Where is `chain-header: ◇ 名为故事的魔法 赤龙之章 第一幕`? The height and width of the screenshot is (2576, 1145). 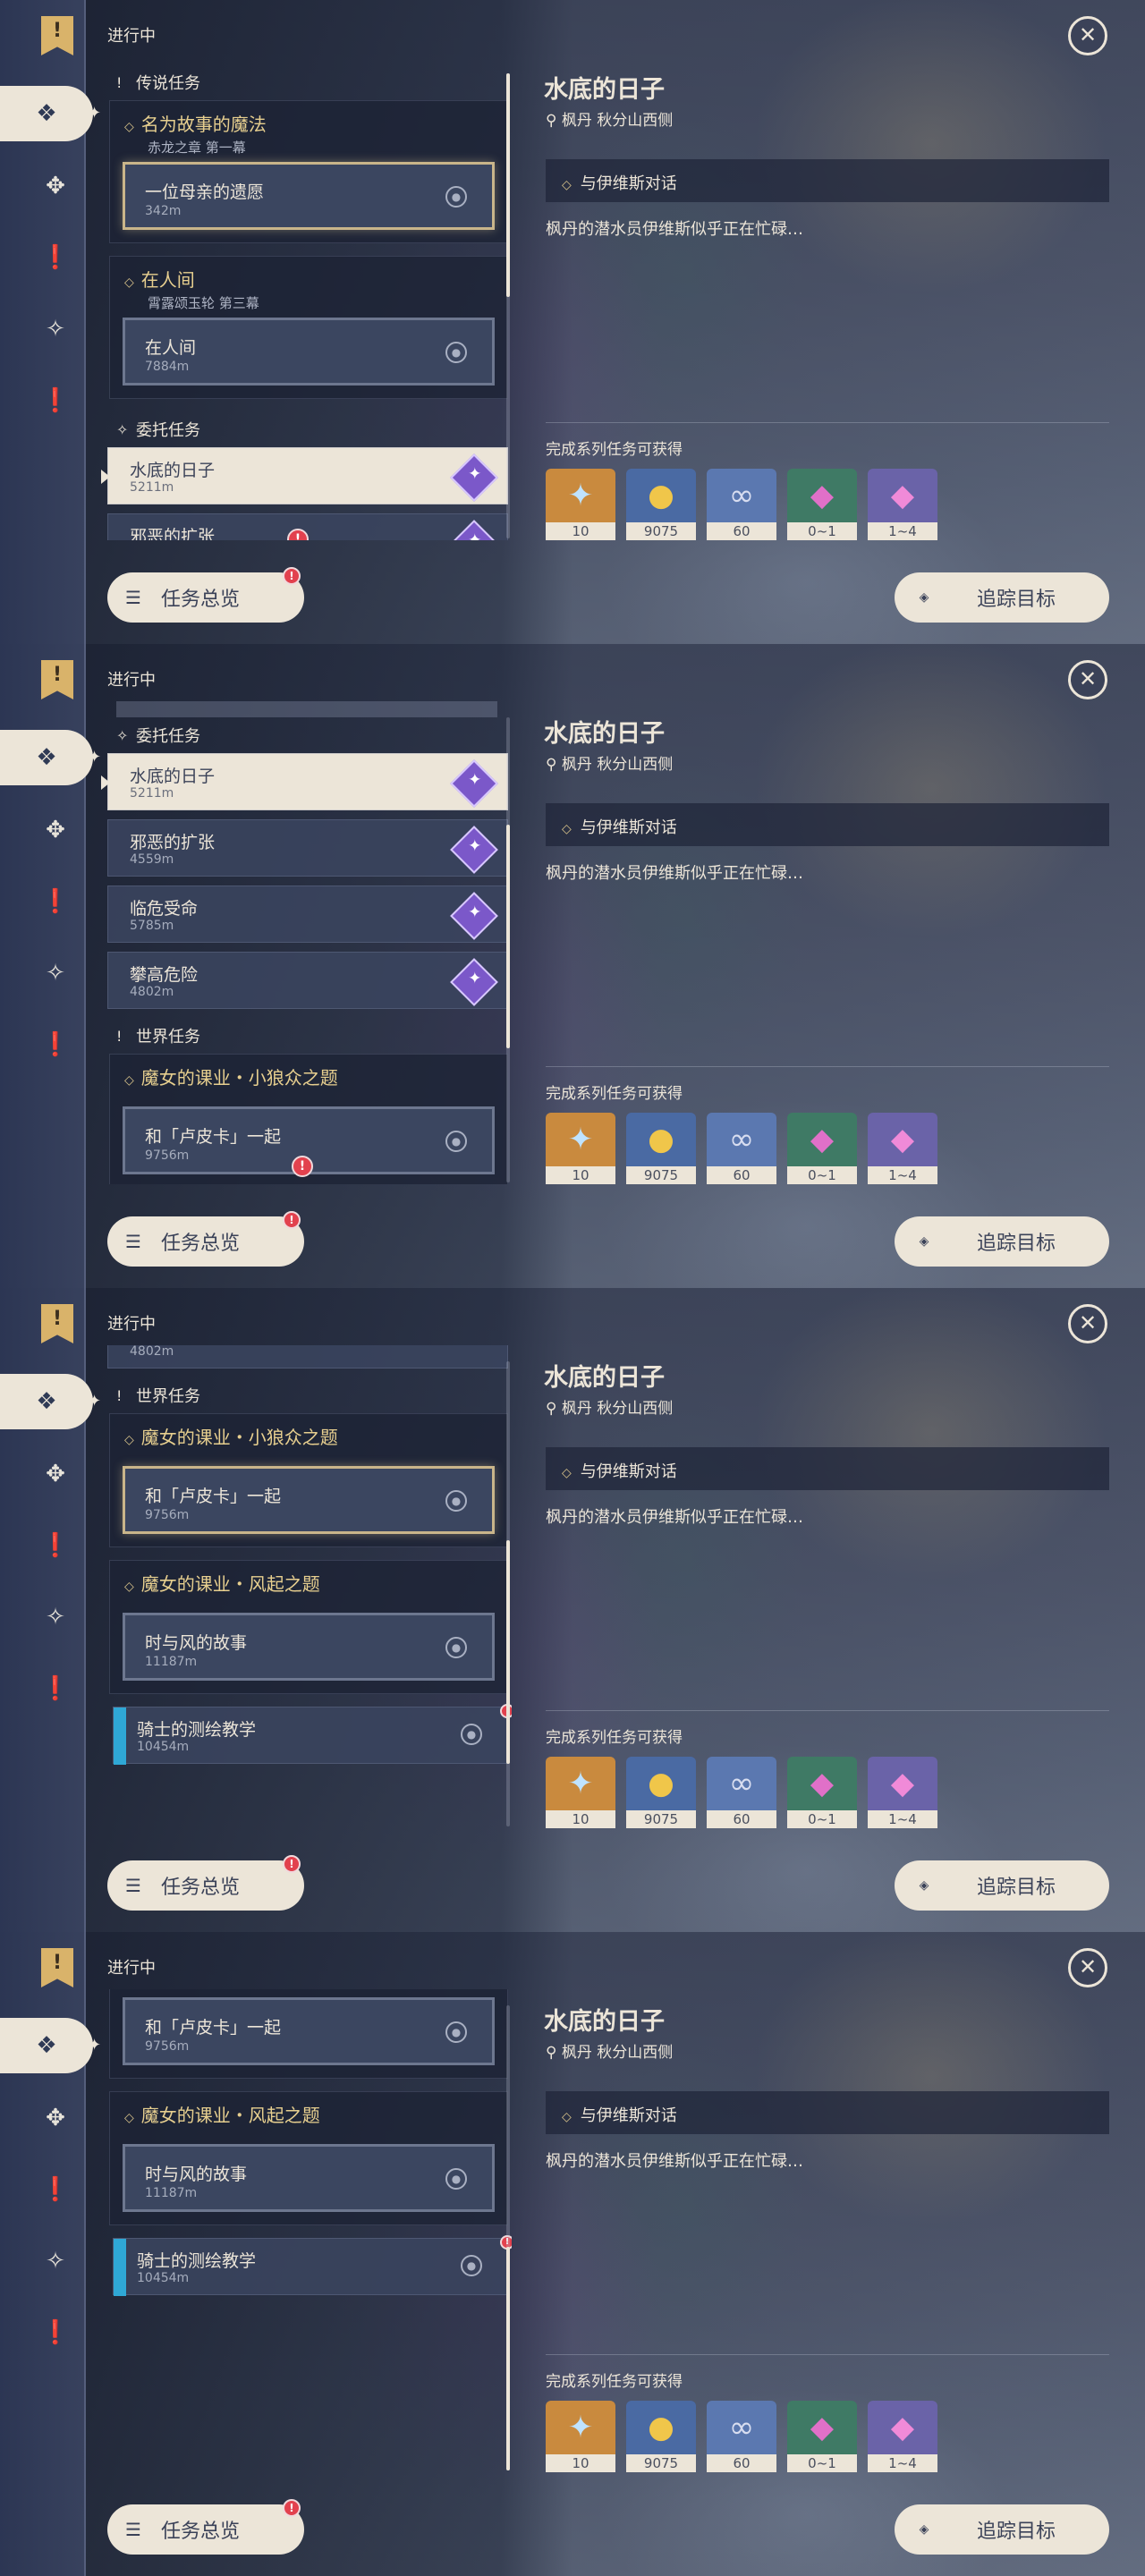
chain-header: ◇ 名为故事的魔法 赤龙之章 第一幕 is located at coordinates (308, 129).